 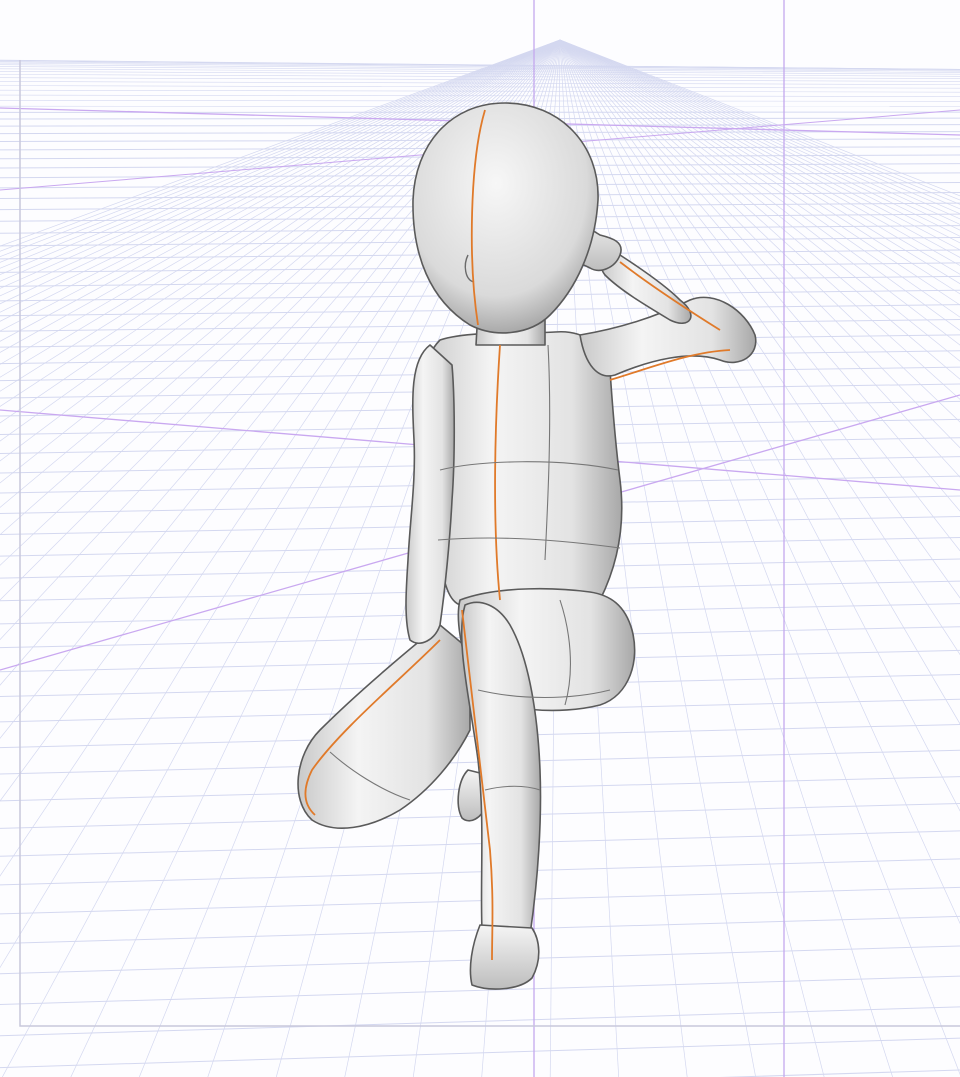 I want to click on left-thigh, so click(x=384, y=726).